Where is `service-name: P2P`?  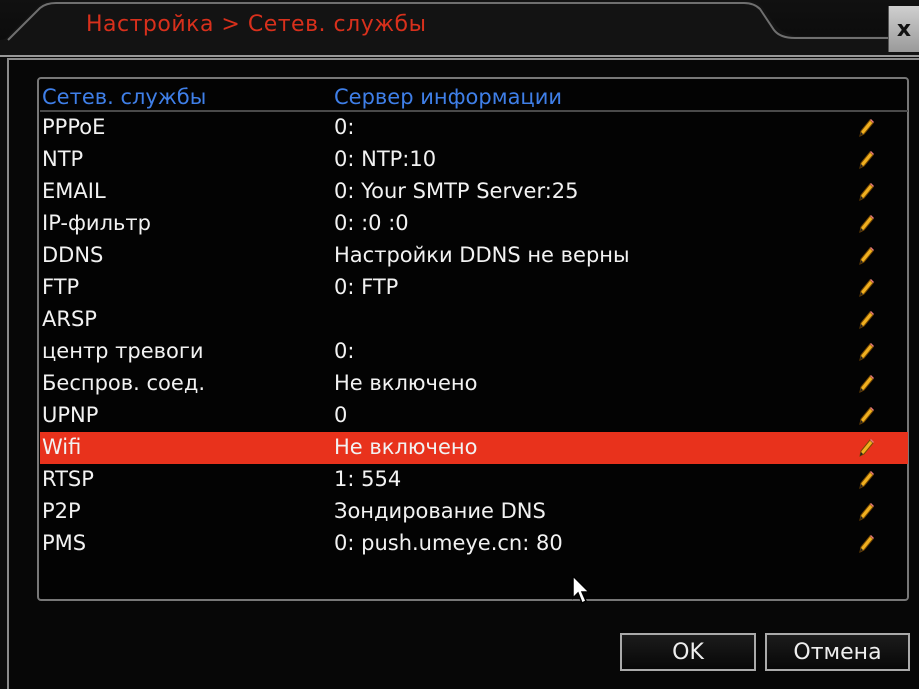 service-name: P2P is located at coordinates (61, 511).